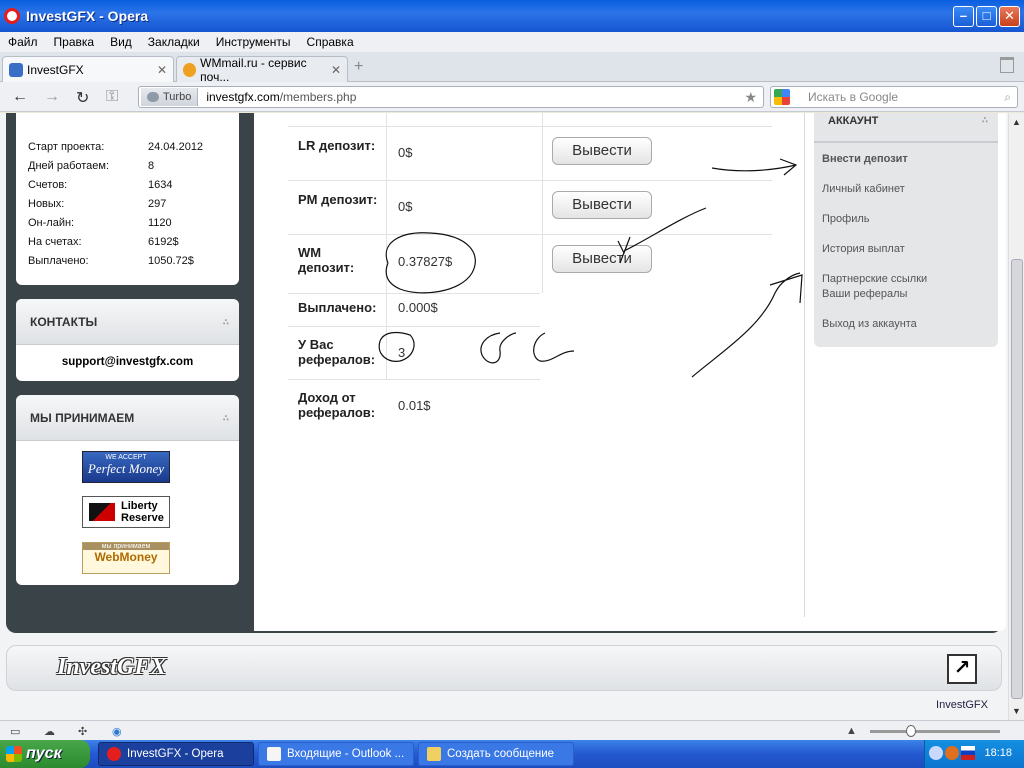 This screenshot has height=768, width=1024. What do you see at coordinates (112, 97) in the screenshot?
I see `key-icon: ⚿` at bounding box center [112, 97].